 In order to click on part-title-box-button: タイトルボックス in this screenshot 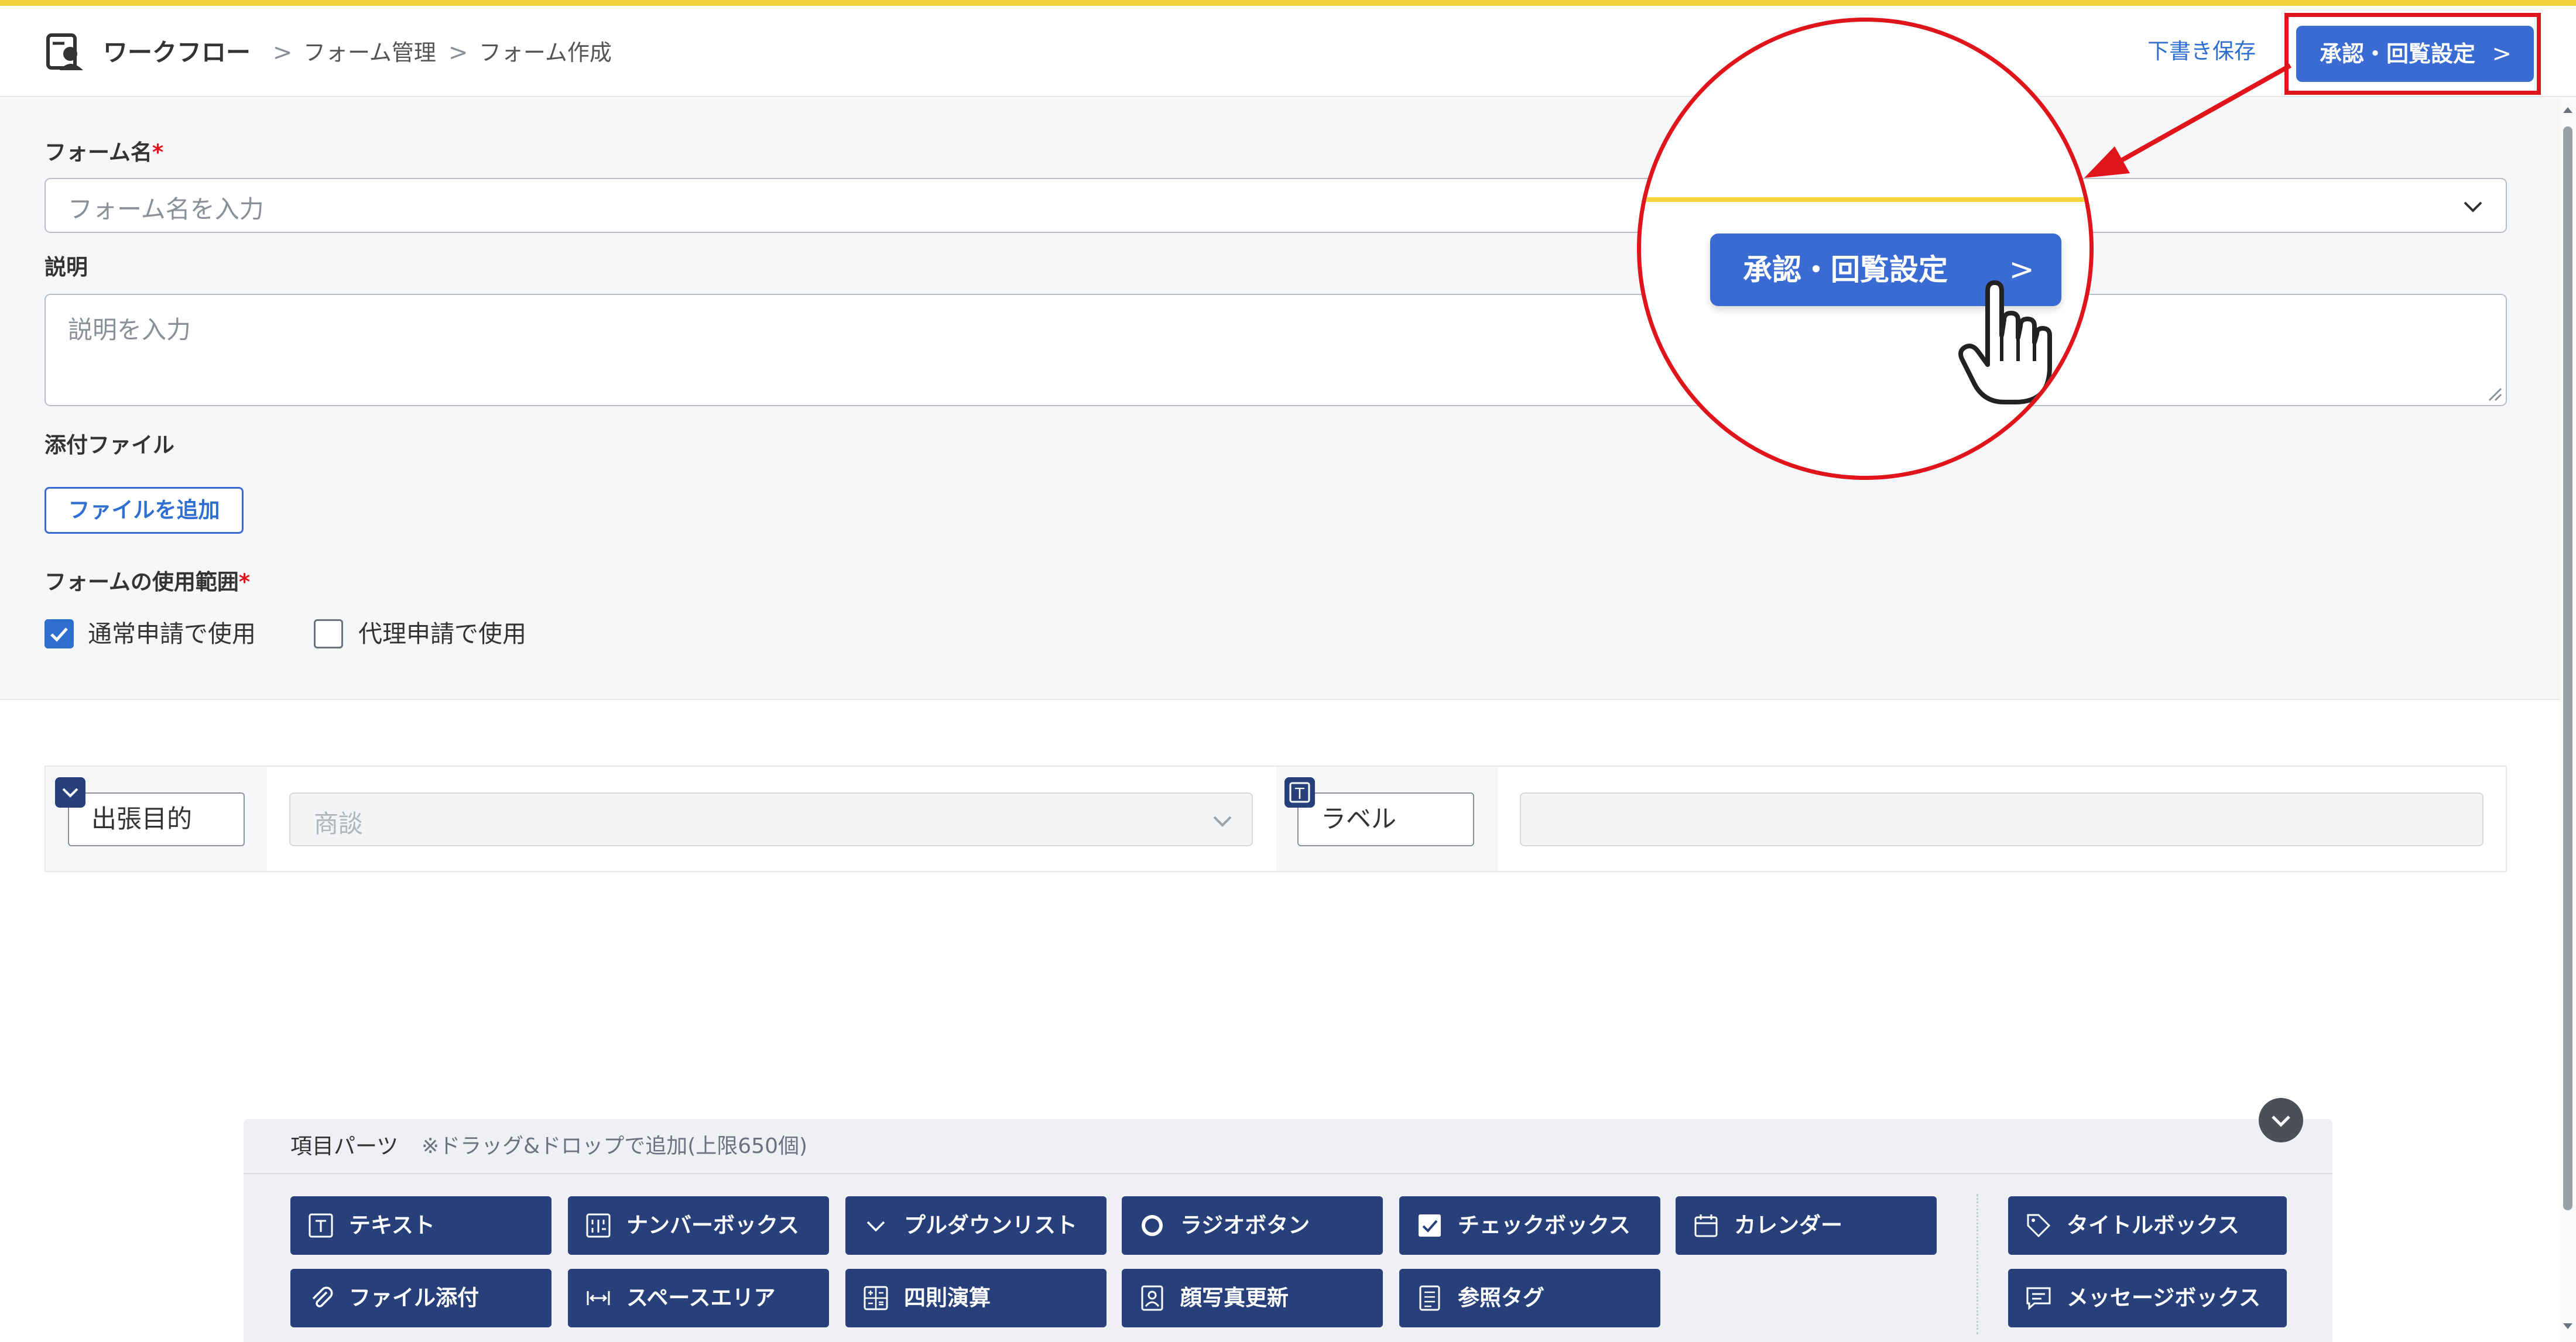, I will do `click(2147, 1225)`.